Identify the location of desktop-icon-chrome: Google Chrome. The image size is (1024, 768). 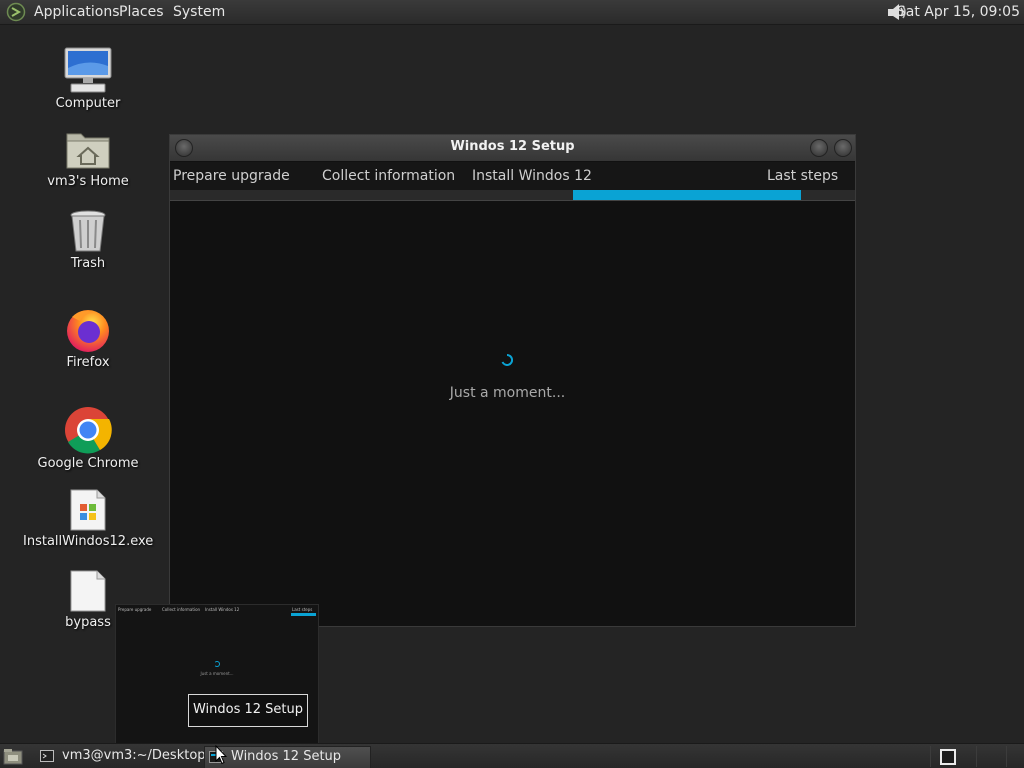
(88, 438).